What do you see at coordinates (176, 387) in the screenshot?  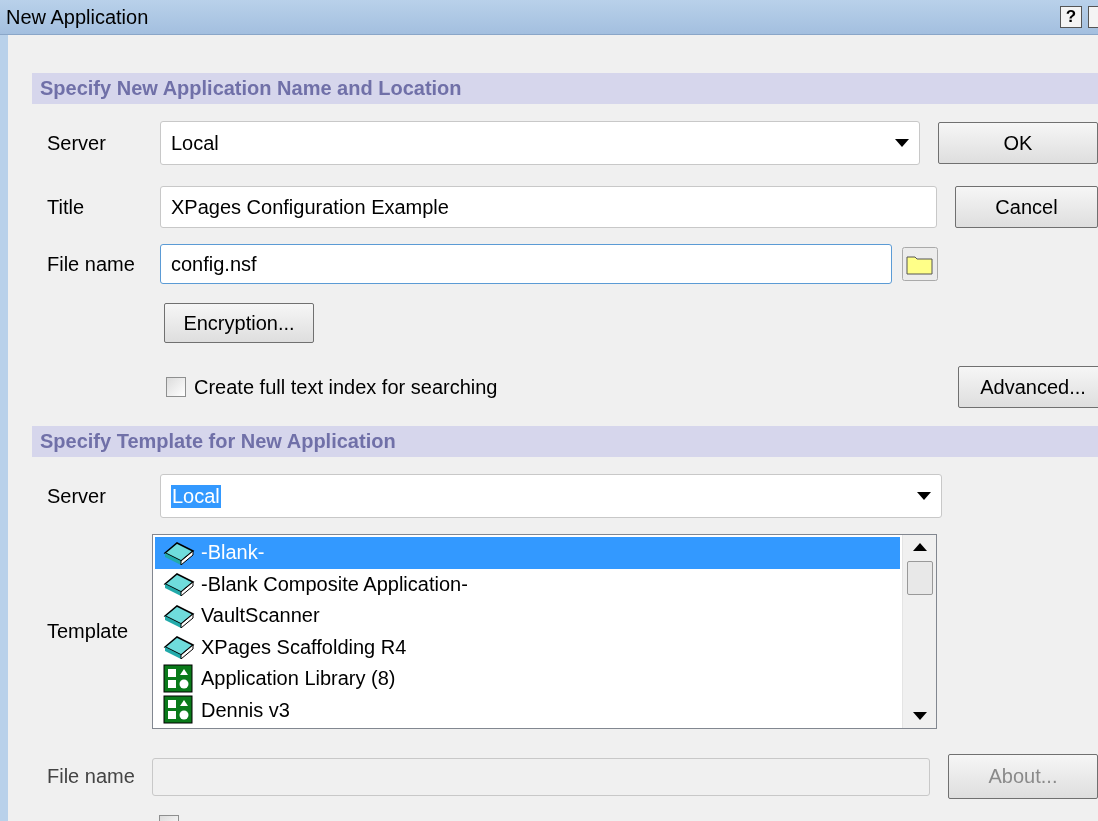 I see `checkbox` at bounding box center [176, 387].